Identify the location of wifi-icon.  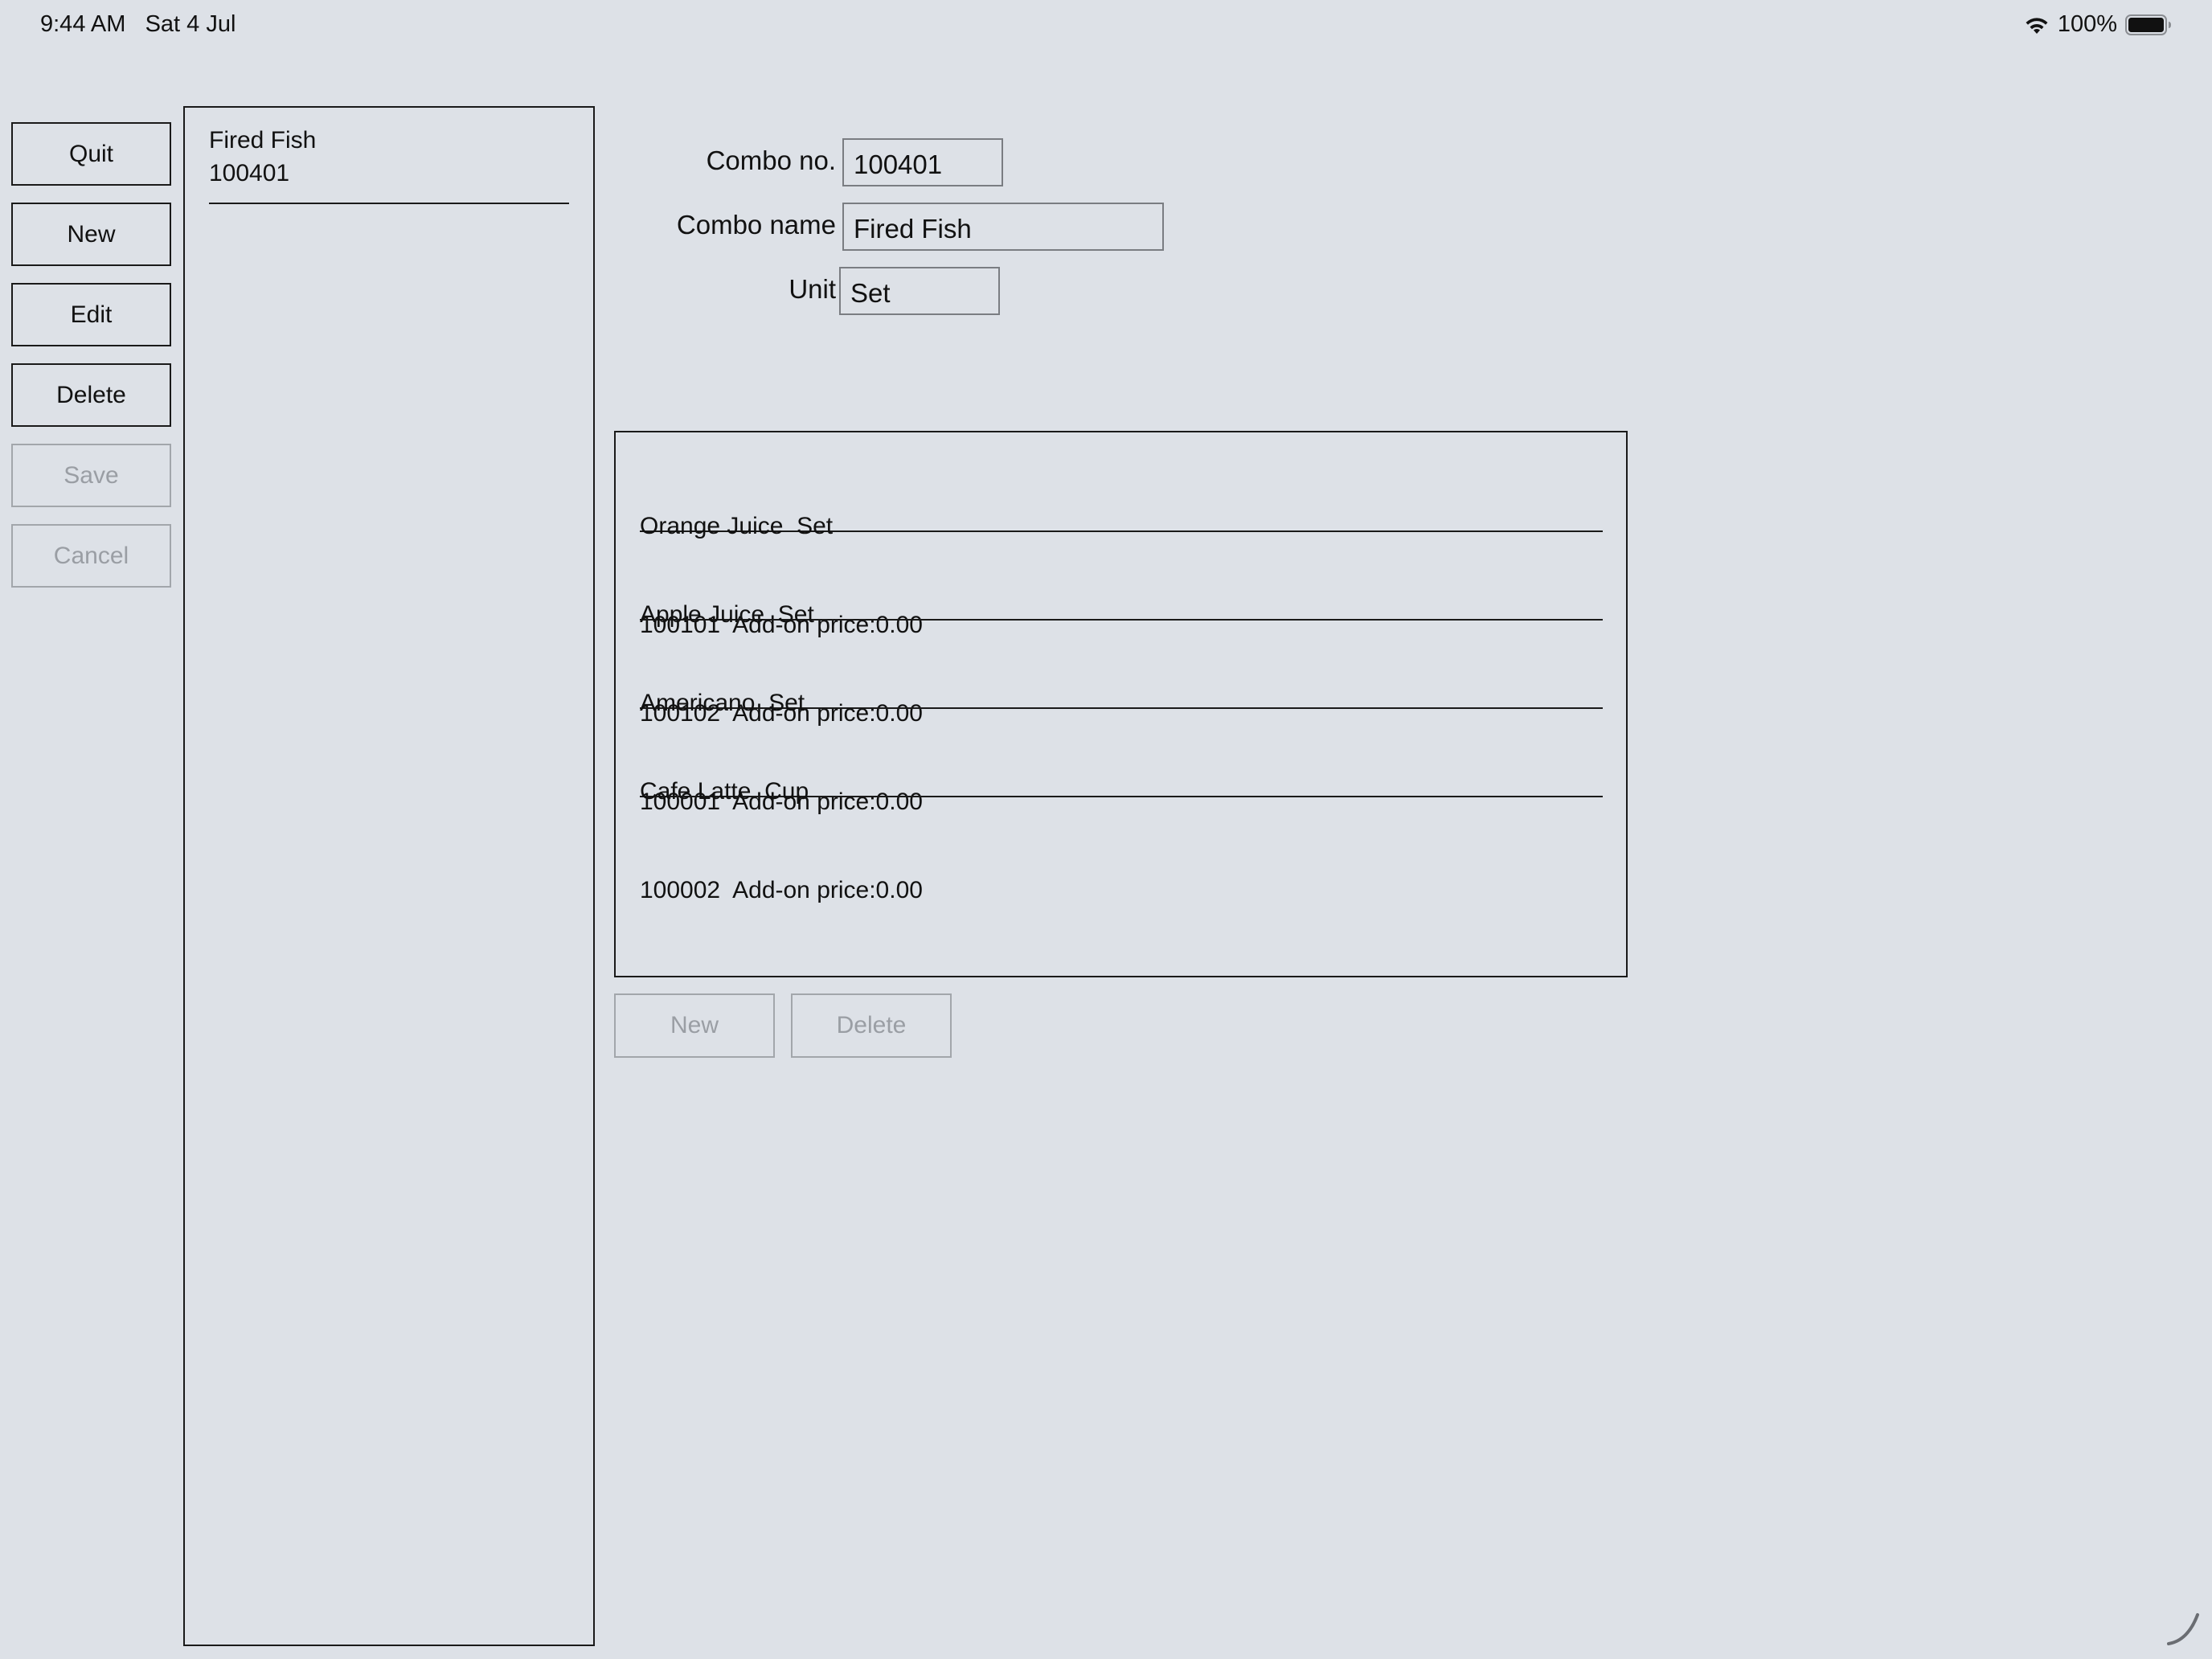
(2037, 24).